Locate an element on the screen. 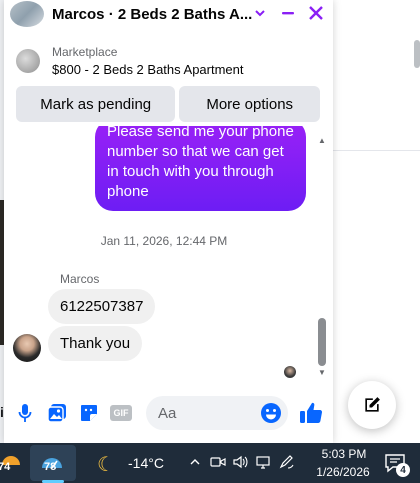 Image resolution: width=420 pixels, height=483 pixels. sender-name: Marcos is located at coordinates (80, 279).